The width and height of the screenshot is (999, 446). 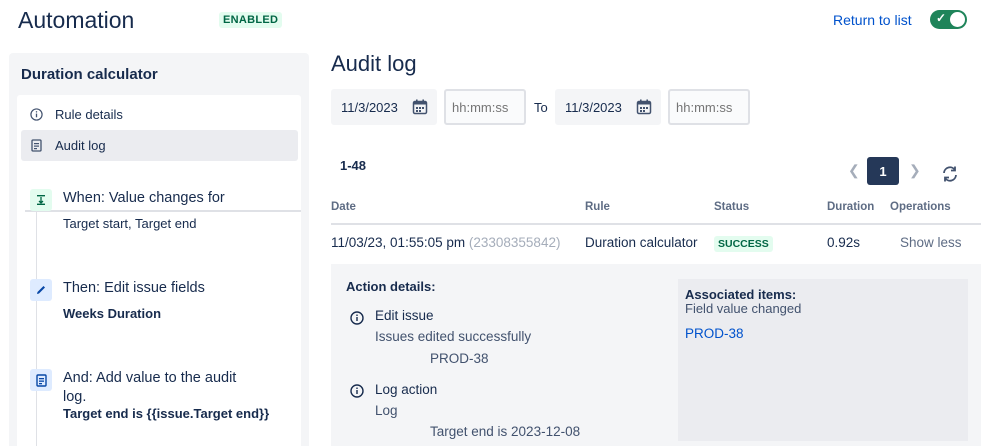 I want to click on result-range: 1-48, so click(x=353, y=165).